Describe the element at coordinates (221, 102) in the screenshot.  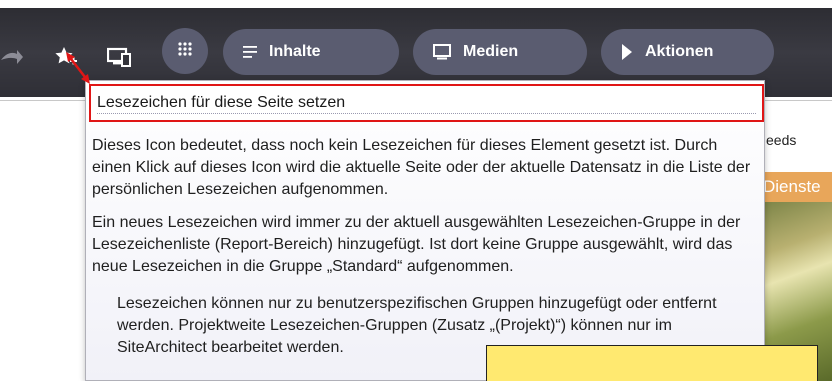
I see `tooltip-title: Lesezeichen für diese Seite setzen` at that location.